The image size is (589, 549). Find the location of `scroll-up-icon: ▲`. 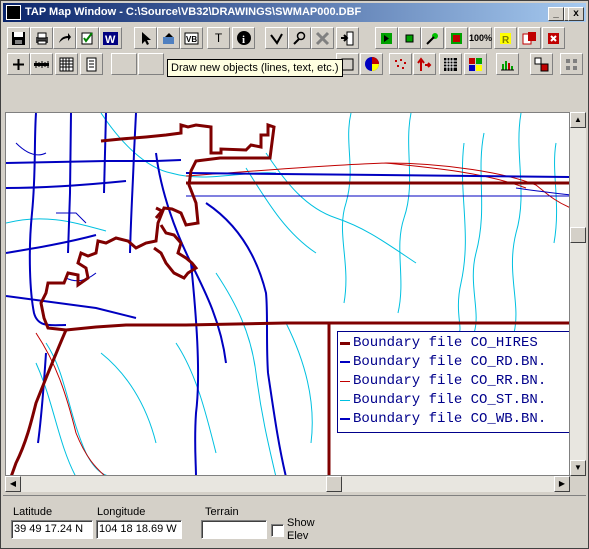

scroll-up-icon: ▲ is located at coordinates (578, 120).